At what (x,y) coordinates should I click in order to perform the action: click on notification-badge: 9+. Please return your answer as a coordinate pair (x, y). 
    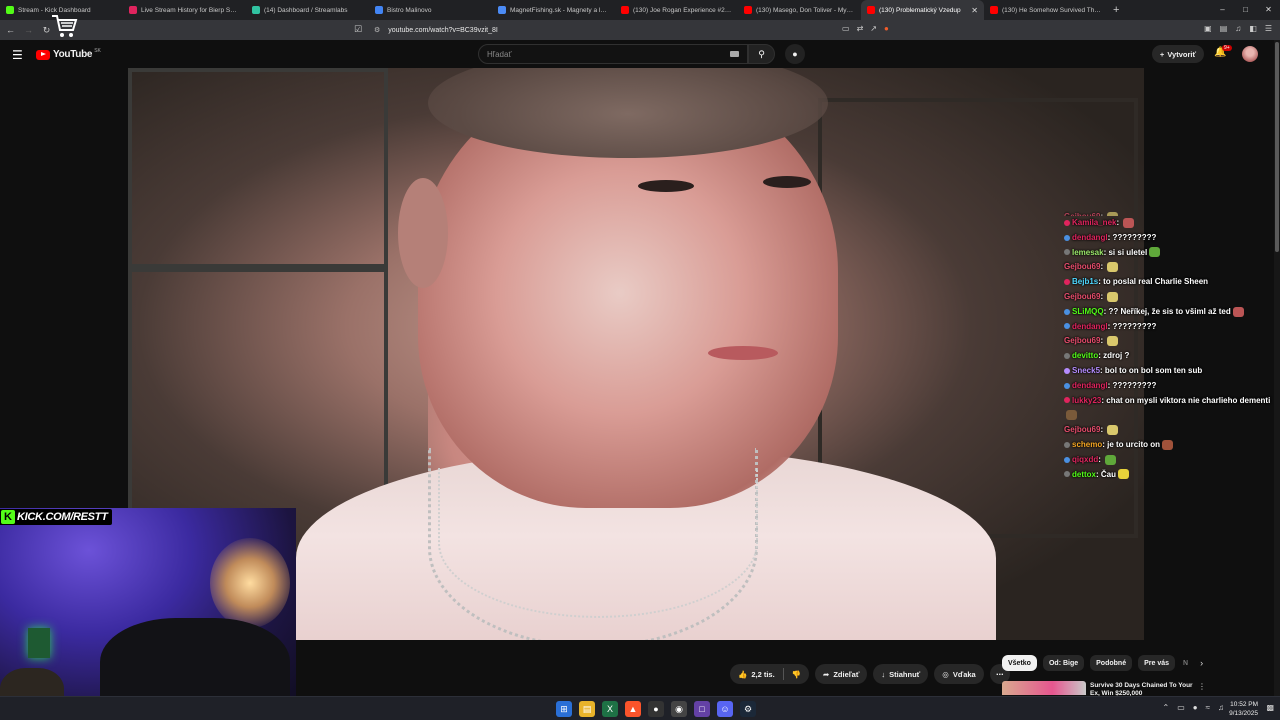
    Looking at the image, I should click on (1227, 48).